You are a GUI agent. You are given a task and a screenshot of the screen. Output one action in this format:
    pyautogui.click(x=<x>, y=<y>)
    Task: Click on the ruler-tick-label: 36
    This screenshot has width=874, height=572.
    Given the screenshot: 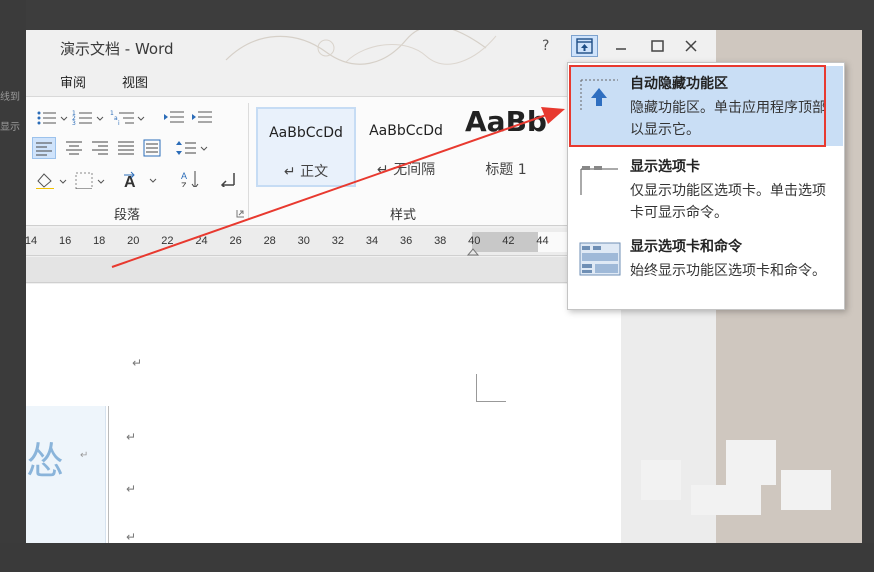 What is the action you would take?
    pyautogui.click(x=406, y=241)
    